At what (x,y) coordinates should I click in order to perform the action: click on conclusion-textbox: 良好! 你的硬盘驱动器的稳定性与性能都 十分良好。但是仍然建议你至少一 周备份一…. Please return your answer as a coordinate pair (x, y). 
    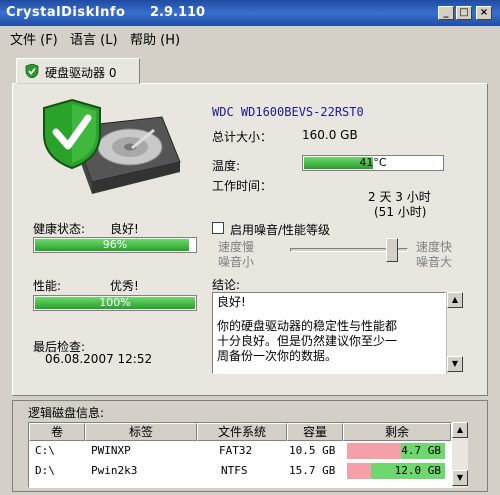
    Looking at the image, I should click on (329, 333).